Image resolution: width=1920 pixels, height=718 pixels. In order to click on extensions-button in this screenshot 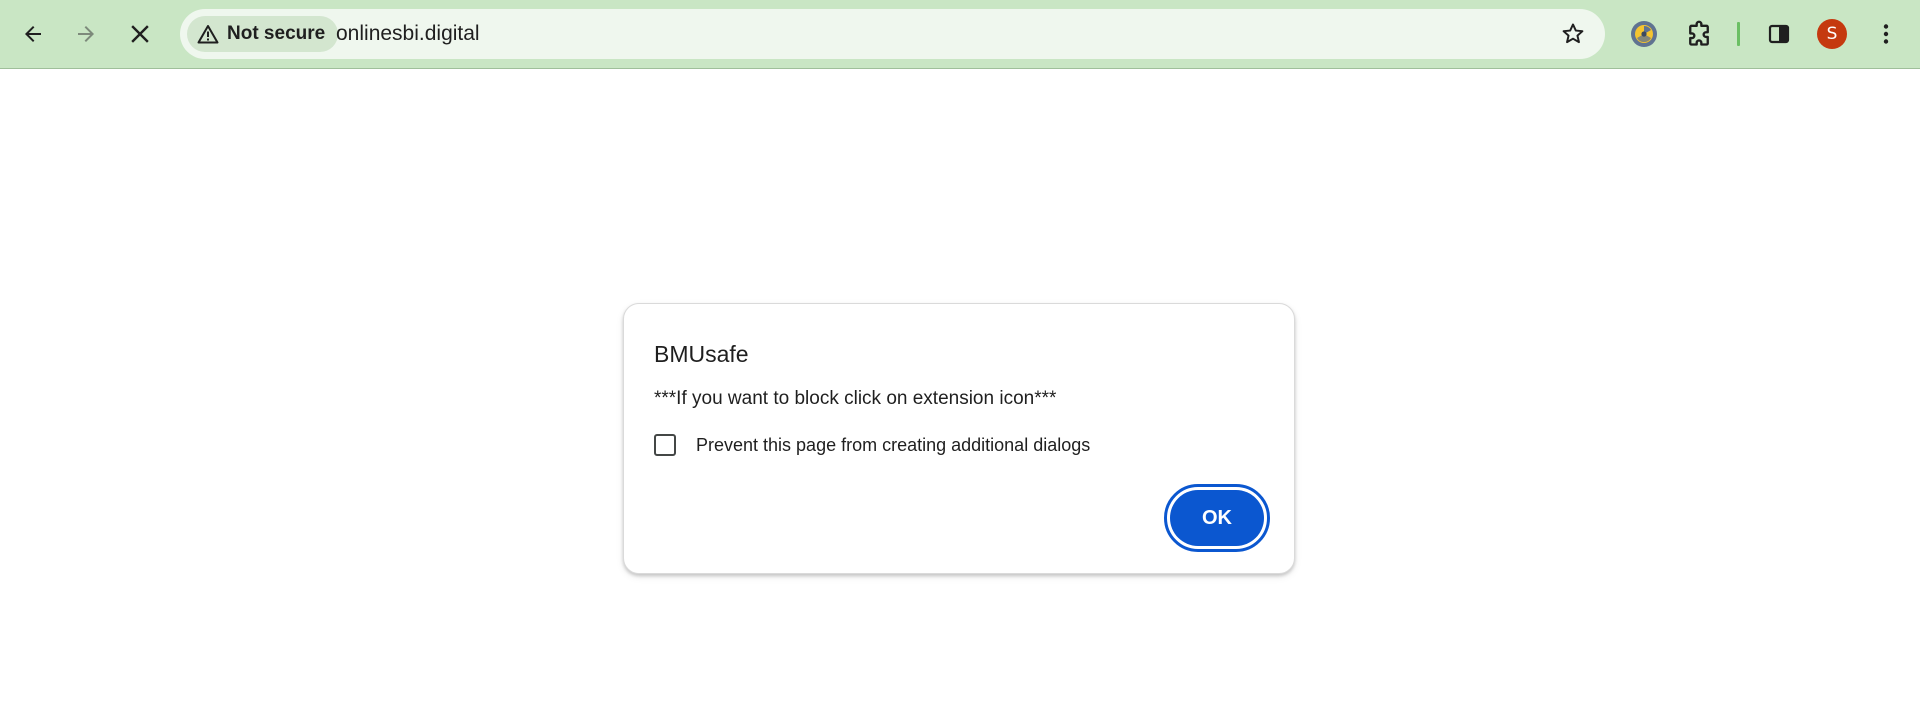, I will do `click(1699, 34)`.